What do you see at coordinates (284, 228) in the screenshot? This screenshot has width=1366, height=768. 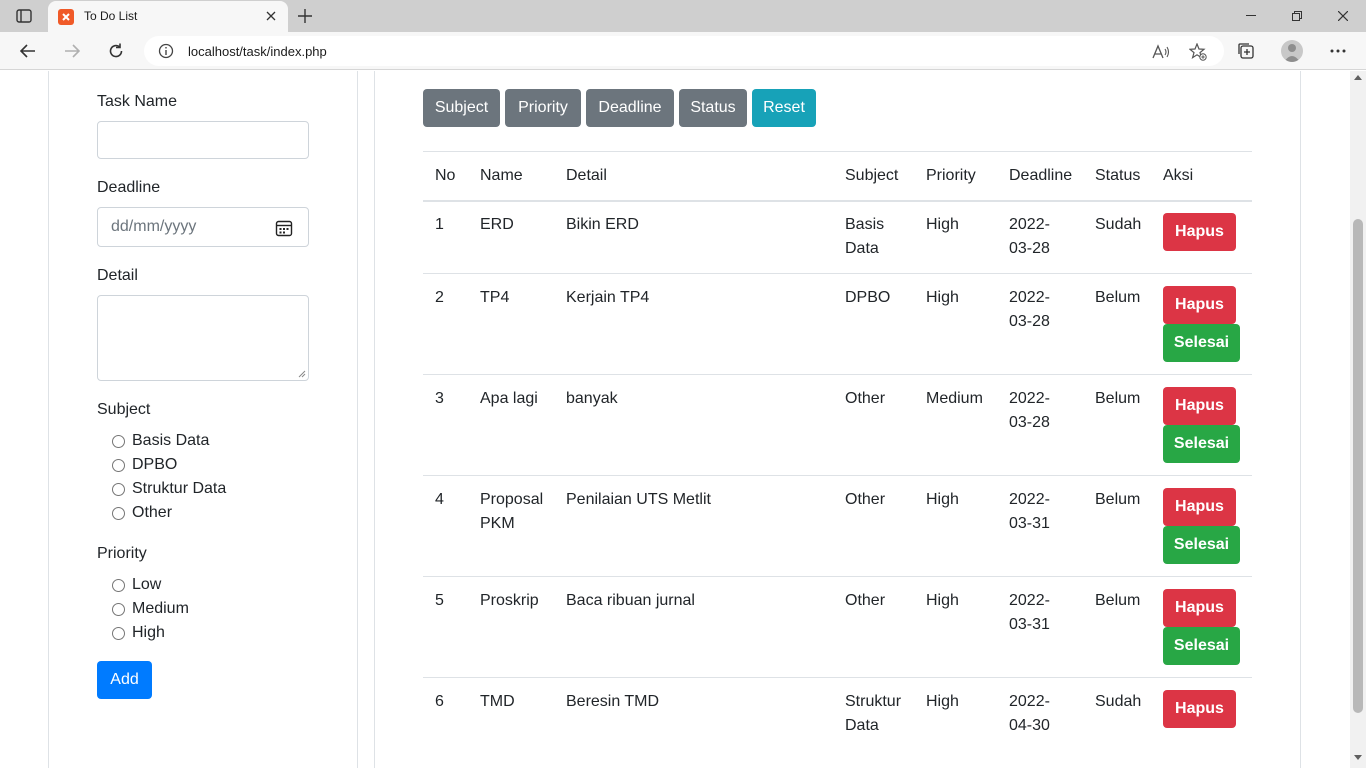 I see `calendar-icon` at bounding box center [284, 228].